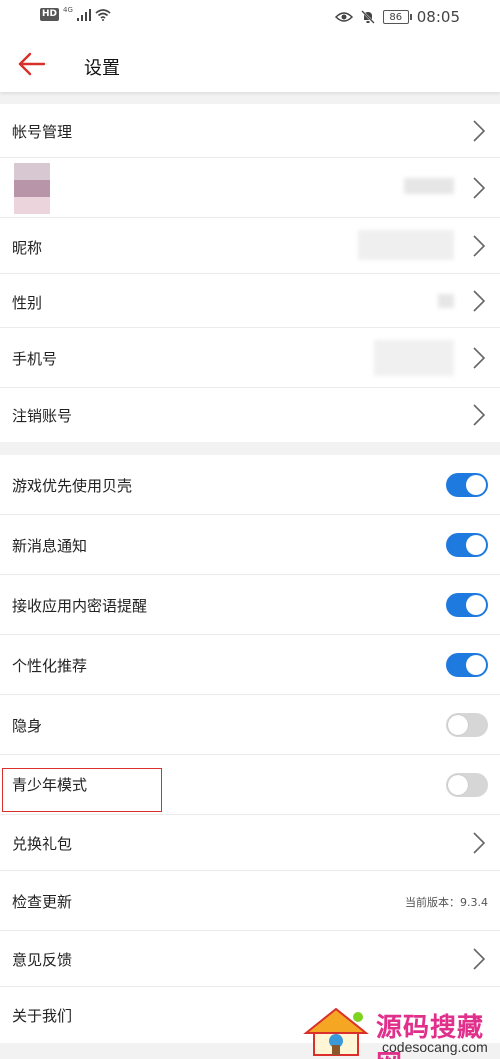 Image resolution: width=500 pixels, height=1059 pixels. I want to click on personalized-recommend-row: 个性化推荐, so click(250, 665).